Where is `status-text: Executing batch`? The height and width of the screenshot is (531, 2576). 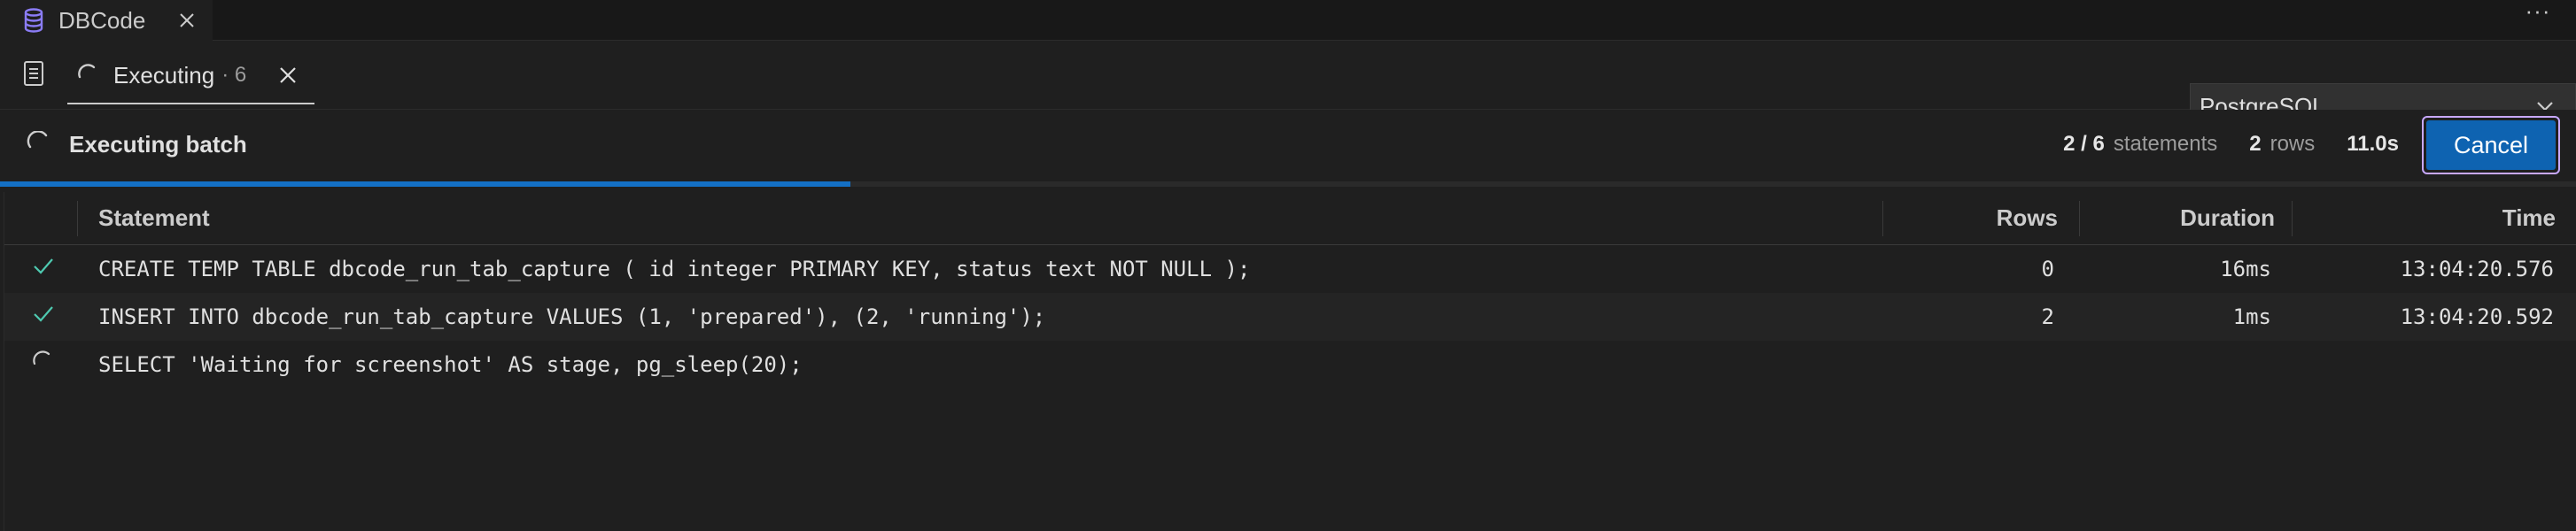
status-text: Executing batch is located at coordinates (158, 144).